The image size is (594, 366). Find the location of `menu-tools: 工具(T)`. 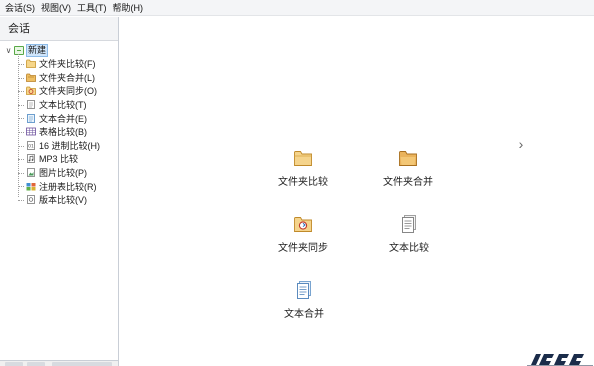

menu-tools: 工具(T) is located at coordinates (92, 8).